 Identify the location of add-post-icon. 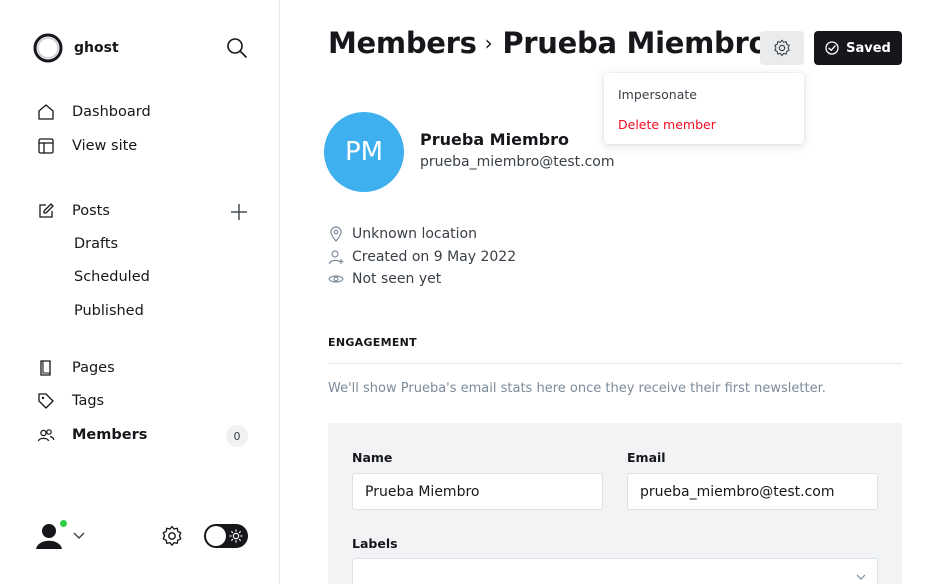
(239, 212).